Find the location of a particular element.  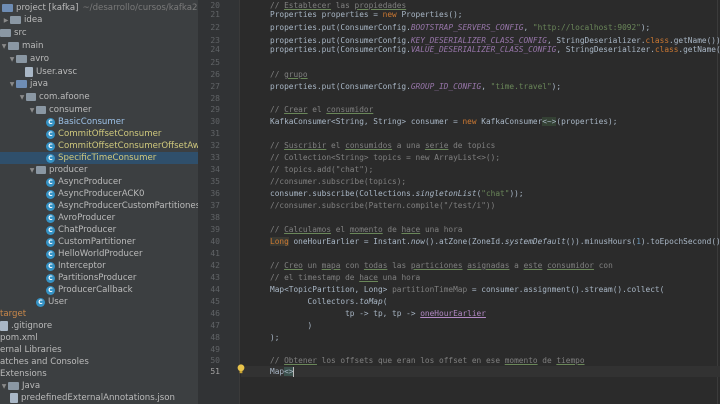

tree-item-producer: ▼ producer is located at coordinates (99, 170).